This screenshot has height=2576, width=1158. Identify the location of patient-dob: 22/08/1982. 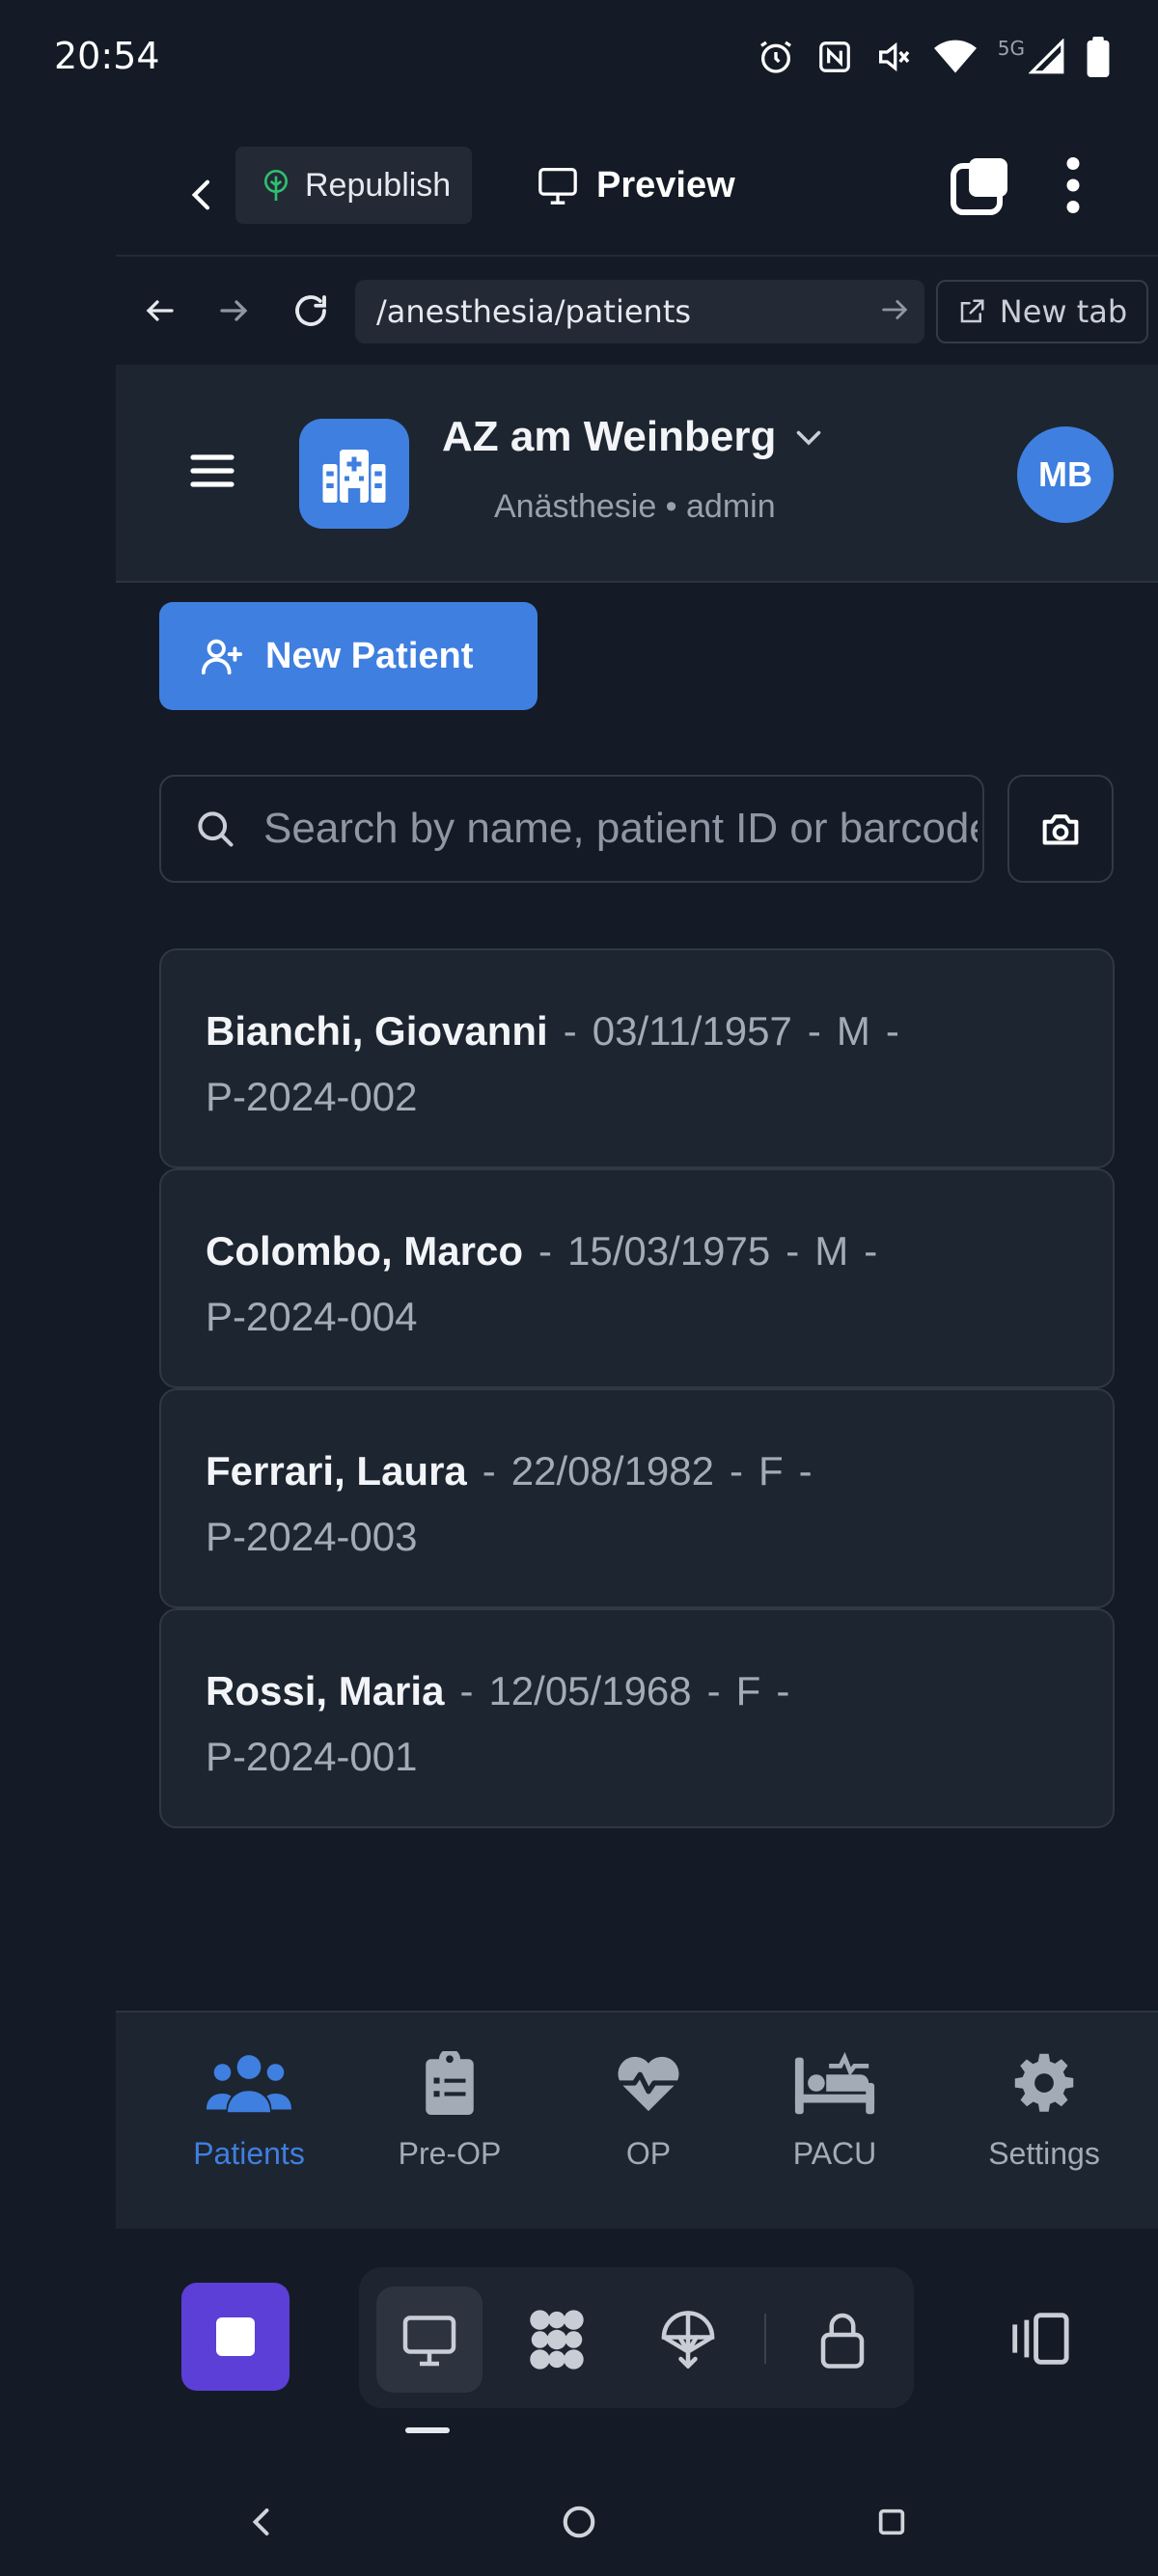
(612, 1471).